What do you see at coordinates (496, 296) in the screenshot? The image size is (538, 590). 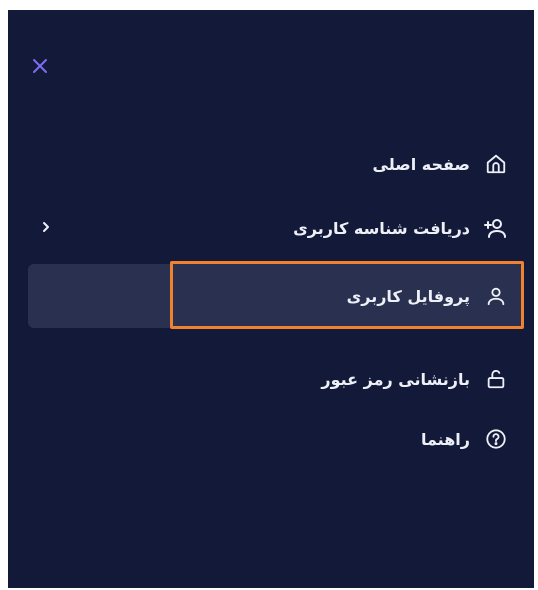 I see `user-icon` at bounding box center [496, 296].